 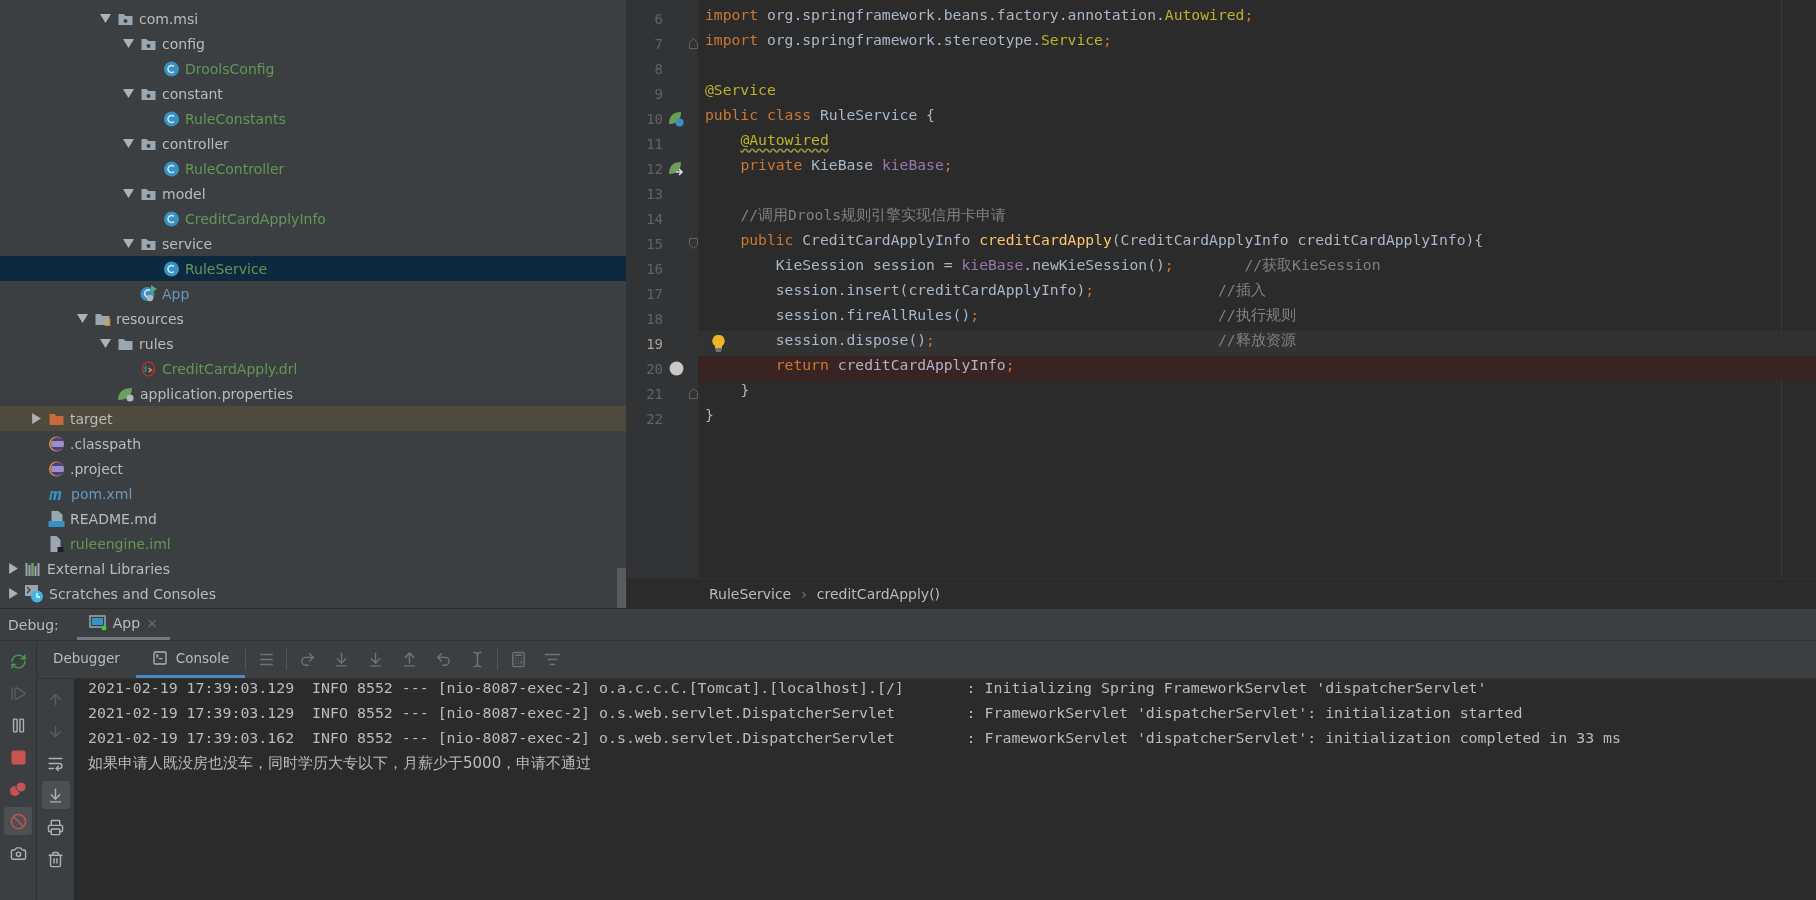 I want to click on console-clock-icon, so click(x=34, y=593).